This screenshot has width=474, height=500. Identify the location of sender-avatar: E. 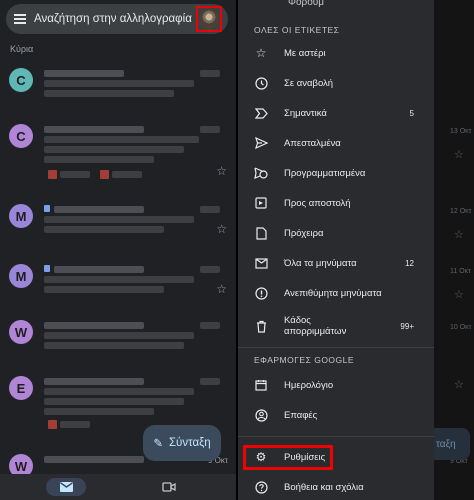
(21, 388).